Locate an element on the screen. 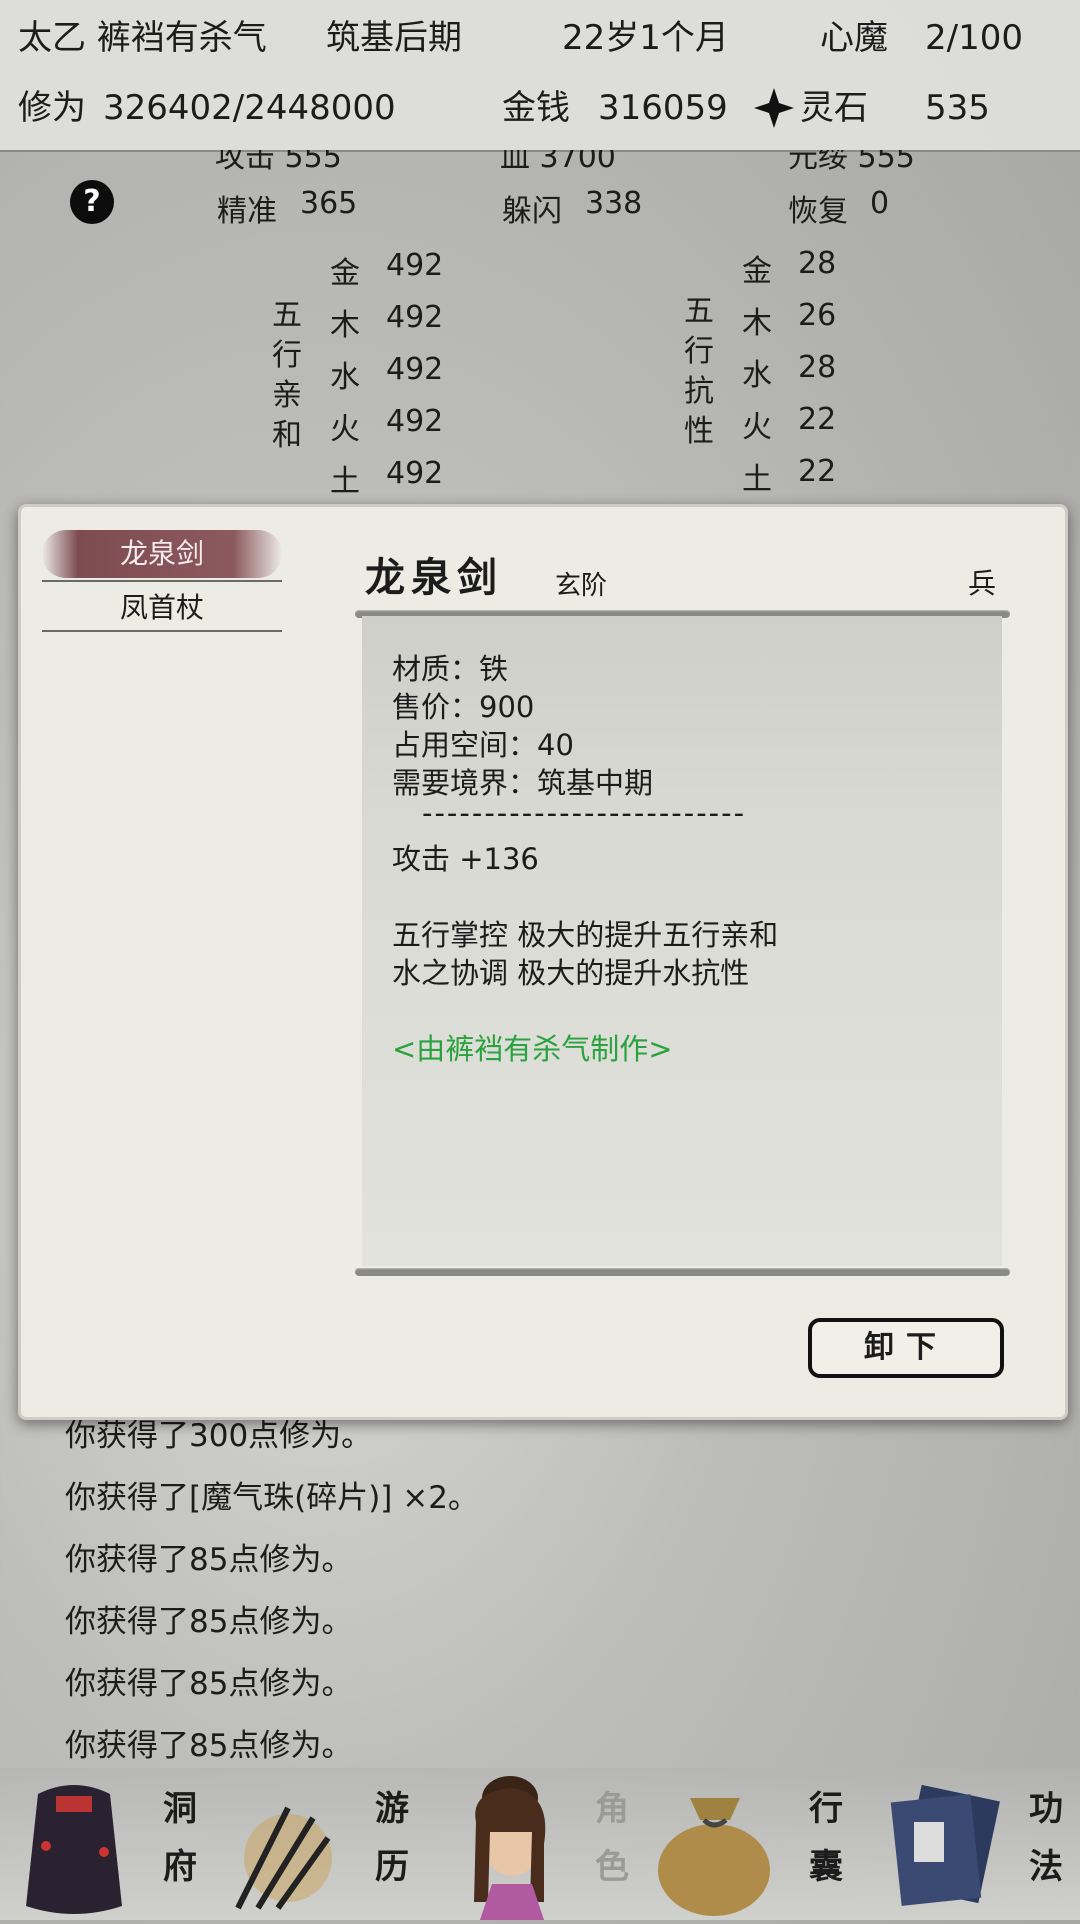  affinity-earth-label: 土 is located at coordinates (345, 481).